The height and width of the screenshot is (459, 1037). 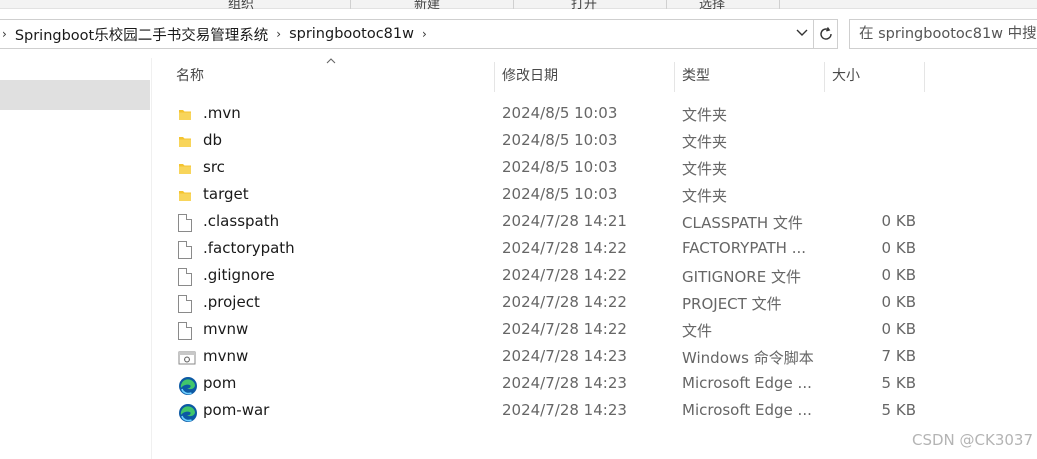 I want to click on refresh-button, so click(x=826, y=34).